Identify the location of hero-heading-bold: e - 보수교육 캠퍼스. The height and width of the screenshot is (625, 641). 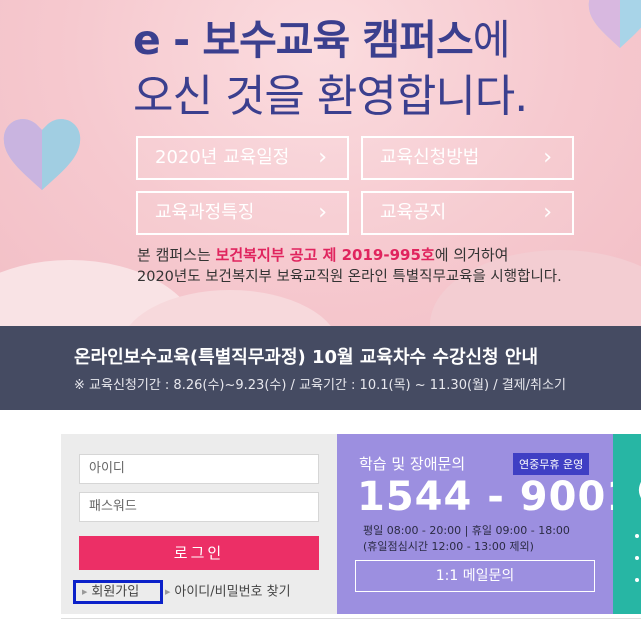
(303, 40).